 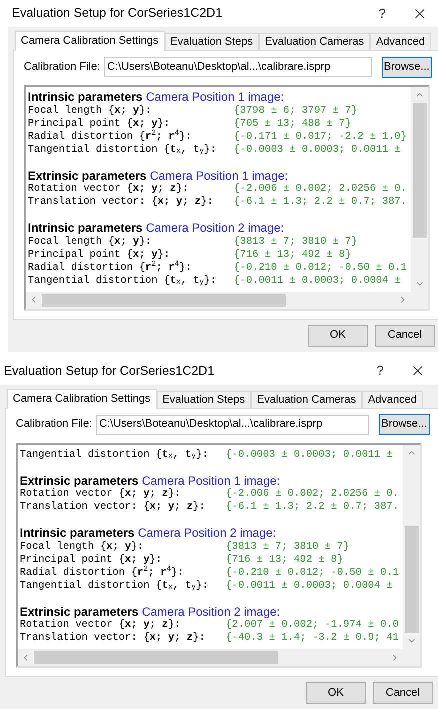 I want to click on parameter-value: {2.007 ± 0.002; -1.974 ± 0.0, so click(x=313, y=625).